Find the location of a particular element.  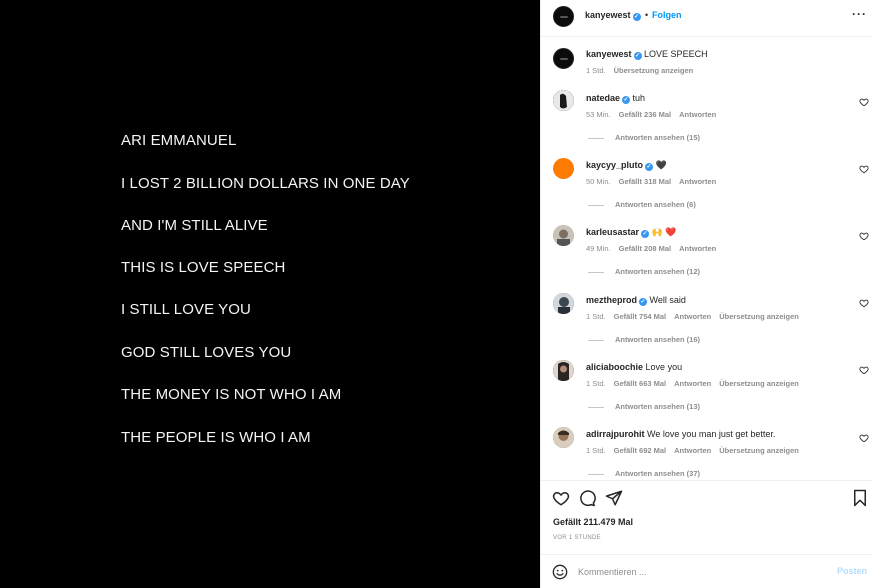

comment-likes: Gefällt 692 Mal is located at coordinates (640, 450).